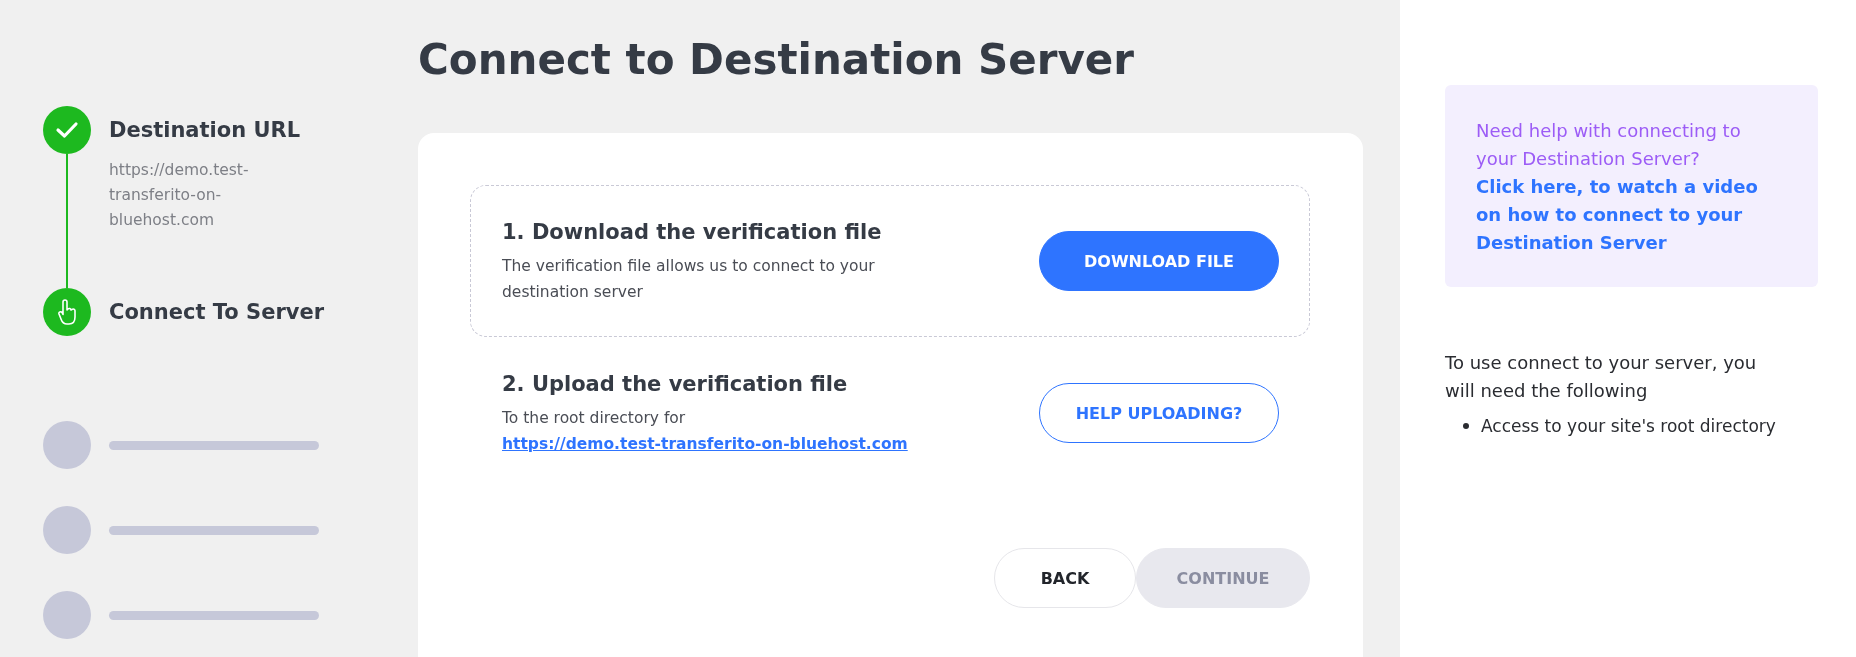 This screenshot has height=657, width=1856. I want to click on requirement-item: Access to your site's root directory, so click(1628, 426).